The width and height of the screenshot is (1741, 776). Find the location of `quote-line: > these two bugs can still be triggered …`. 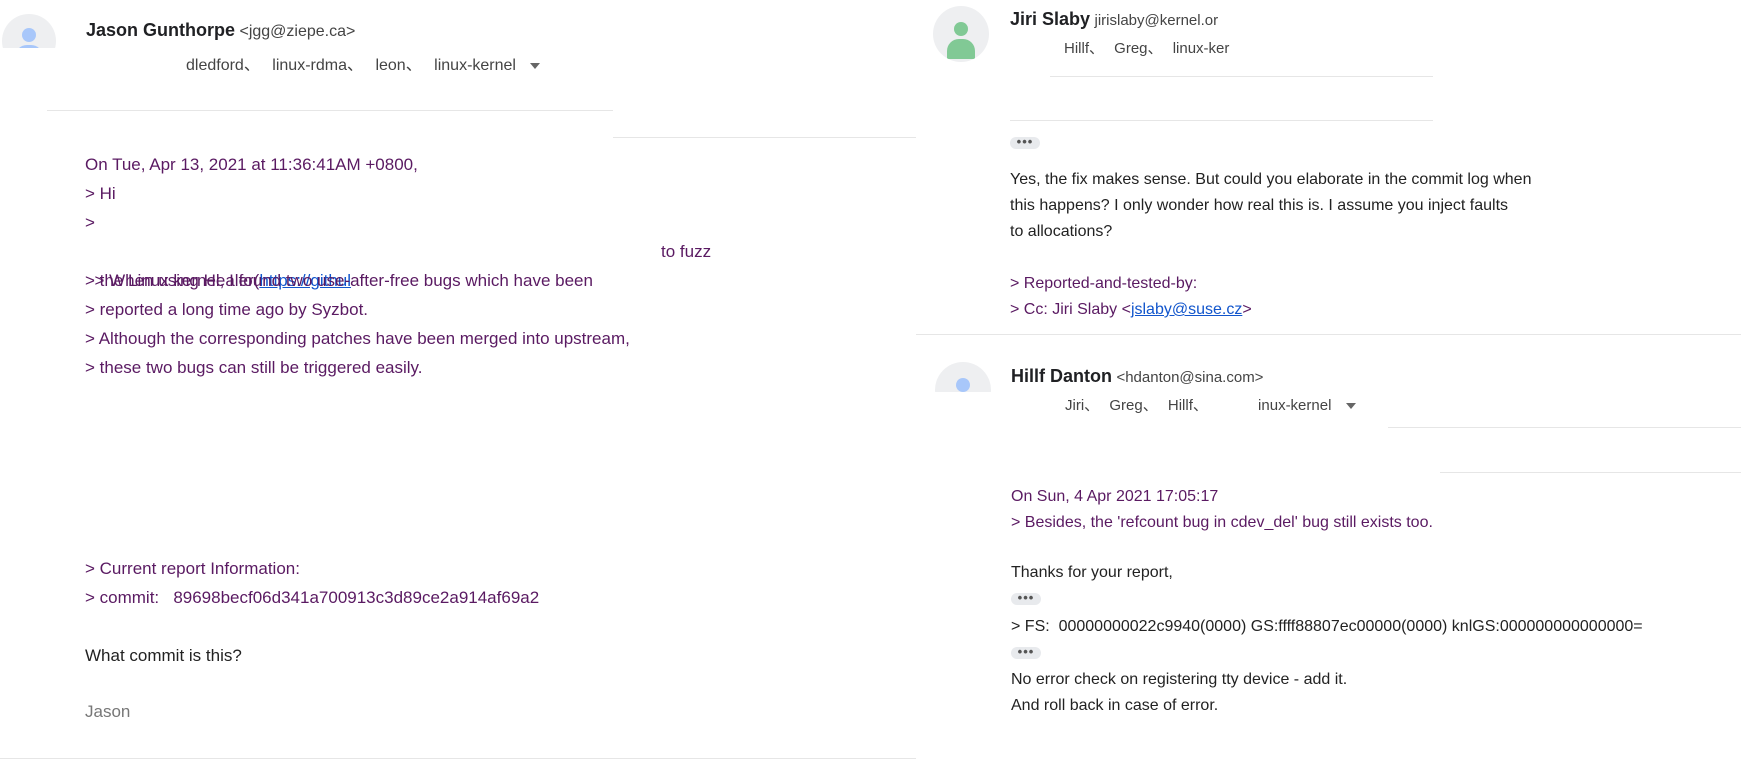

quote-line: > these two bugs can still be triggered … is located at coordinates (254, 367).